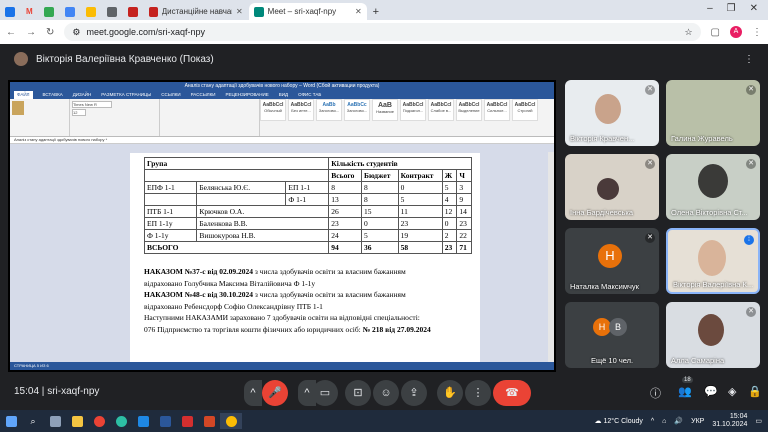 This screenshot has height=432, width=768. I want to click on reload-icon: ↻, so click(50, 32).